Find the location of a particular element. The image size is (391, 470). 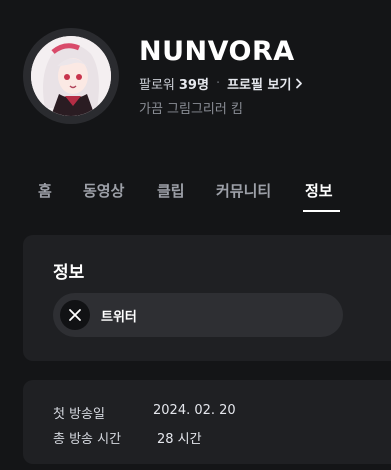

chevron-right-icon is located at coordinates (299, 83).